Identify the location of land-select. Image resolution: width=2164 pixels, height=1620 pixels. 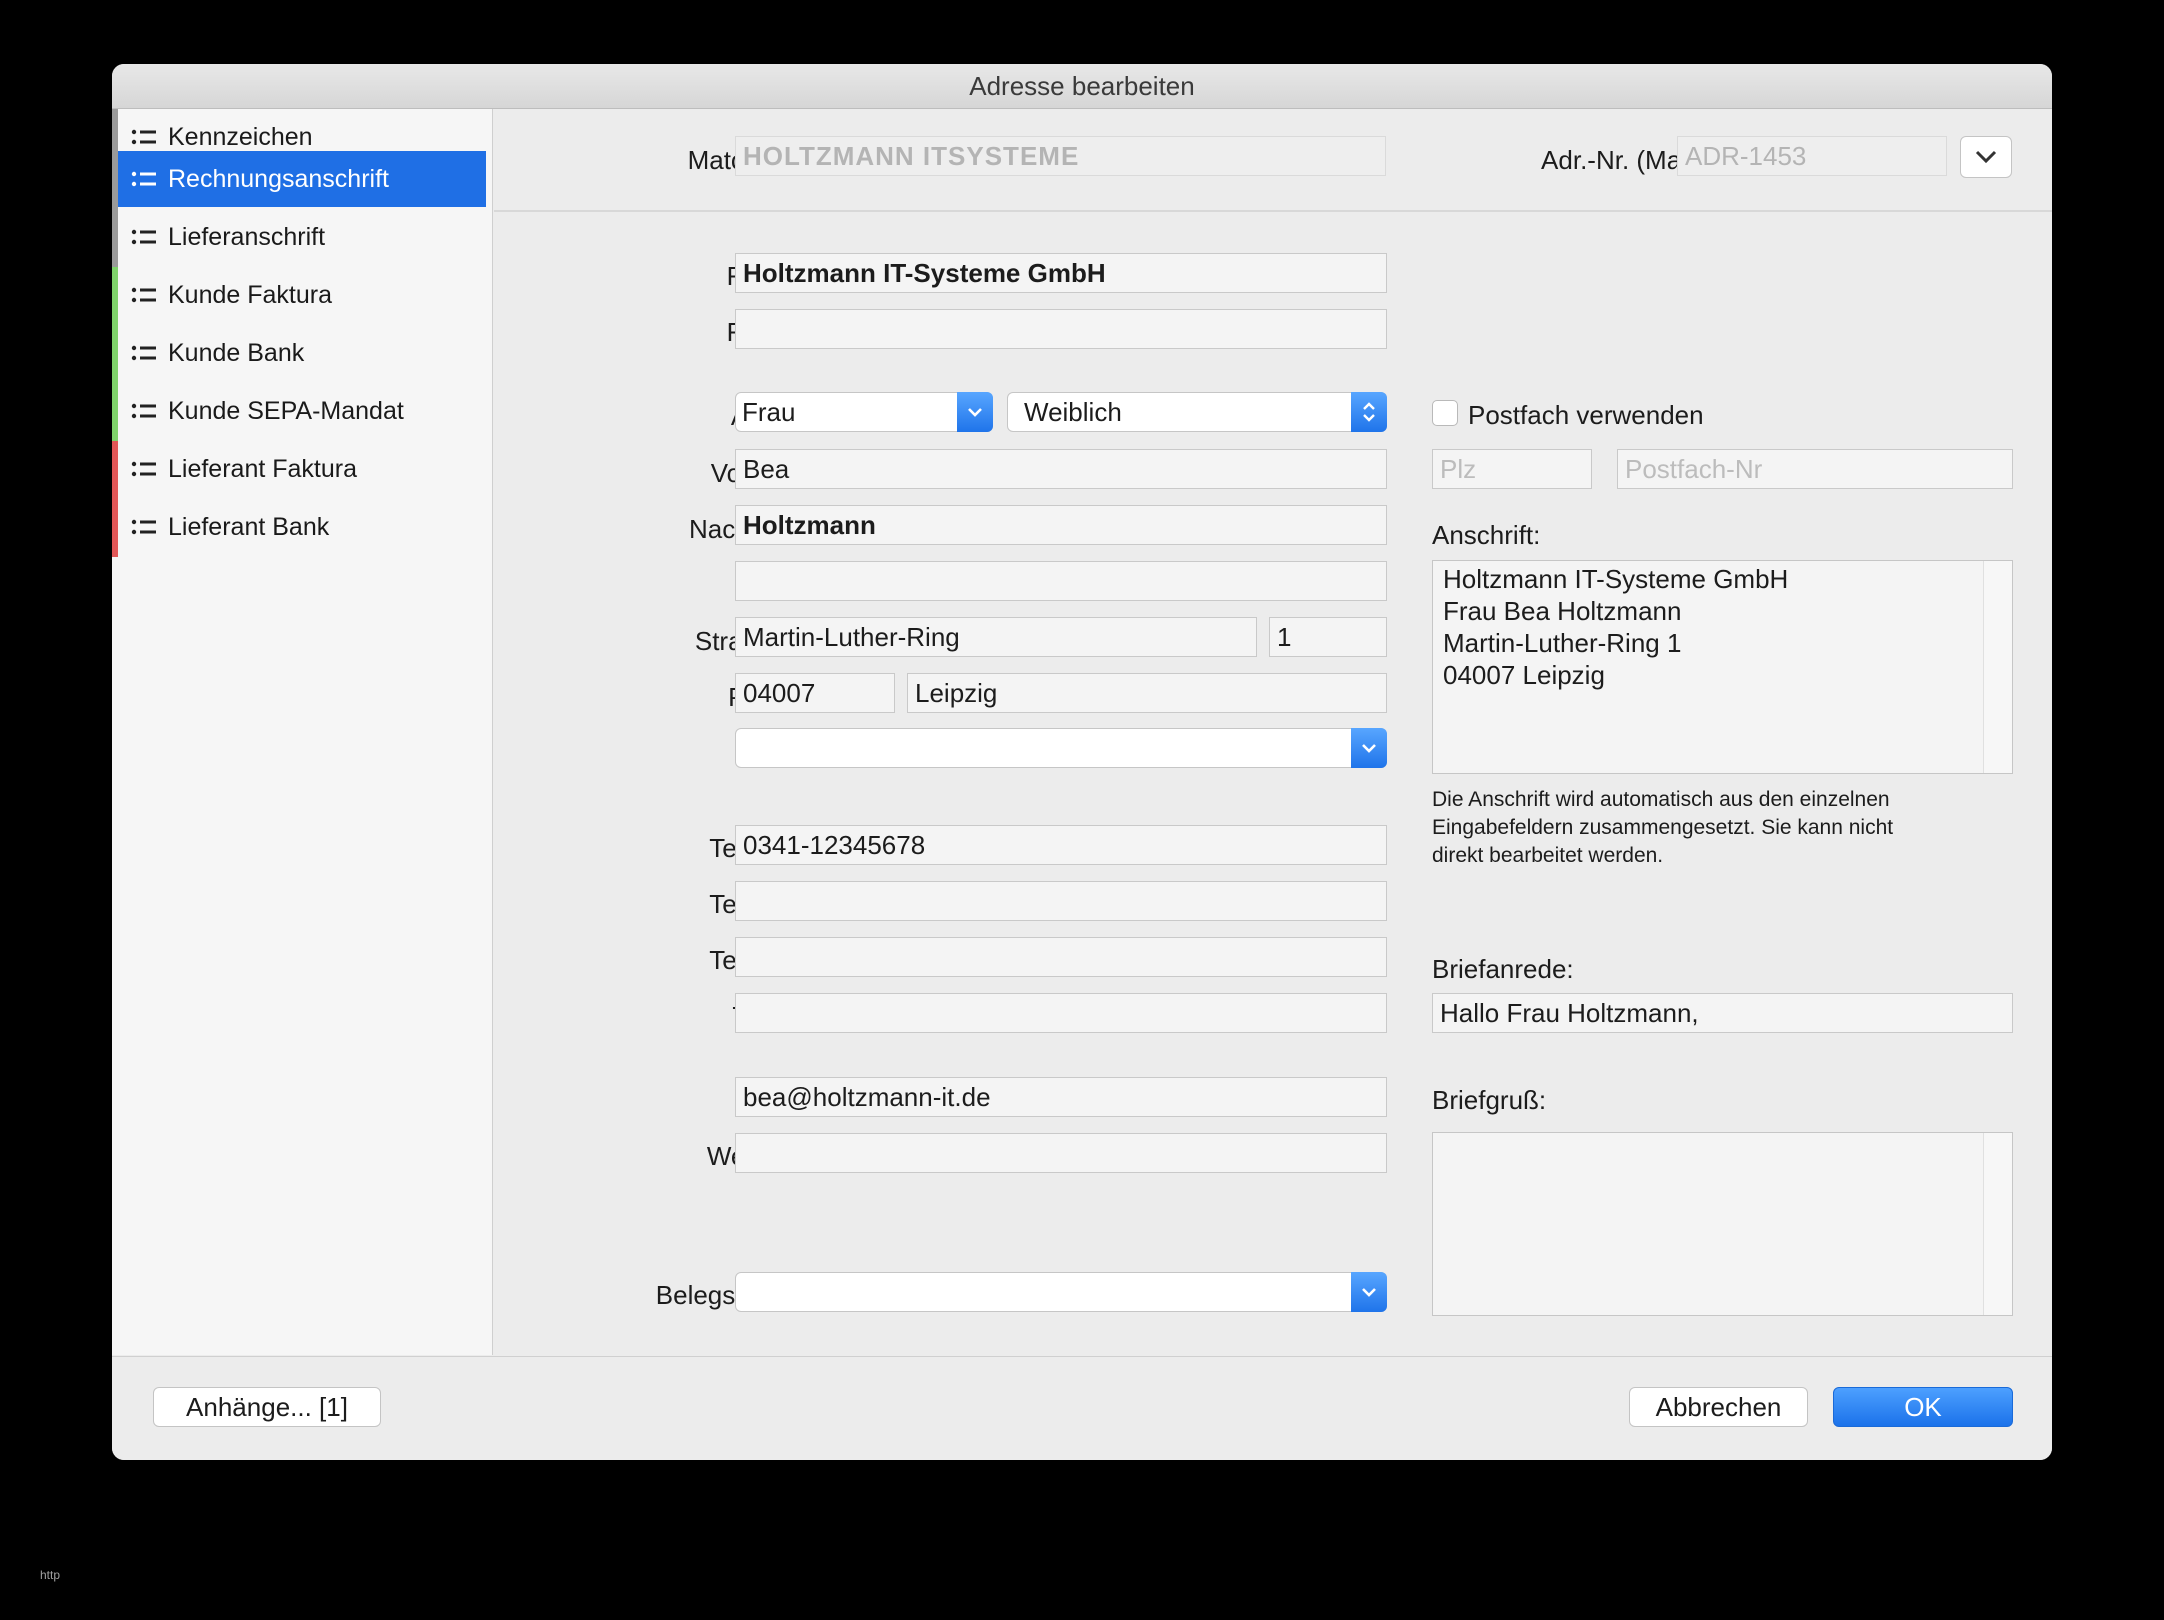
(1061, 748).